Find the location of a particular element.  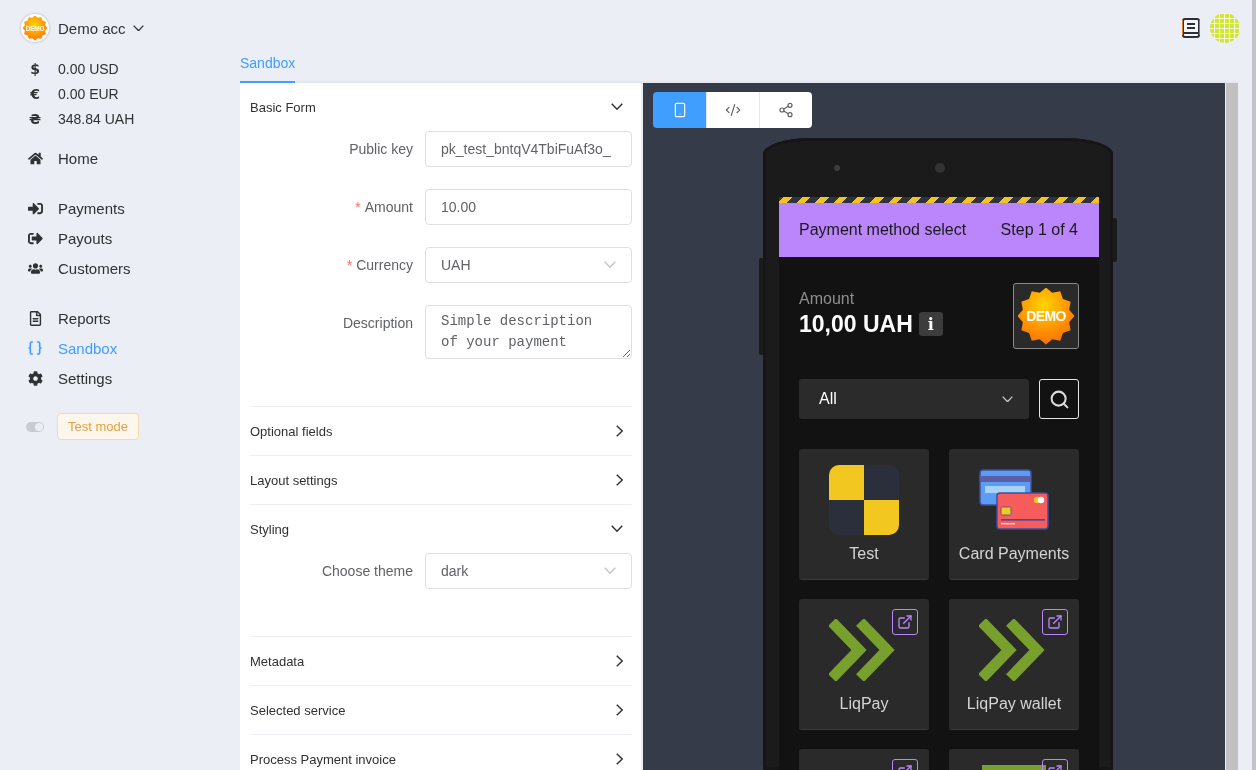

section-header: Layout settings is located at coordinates (441, 480).